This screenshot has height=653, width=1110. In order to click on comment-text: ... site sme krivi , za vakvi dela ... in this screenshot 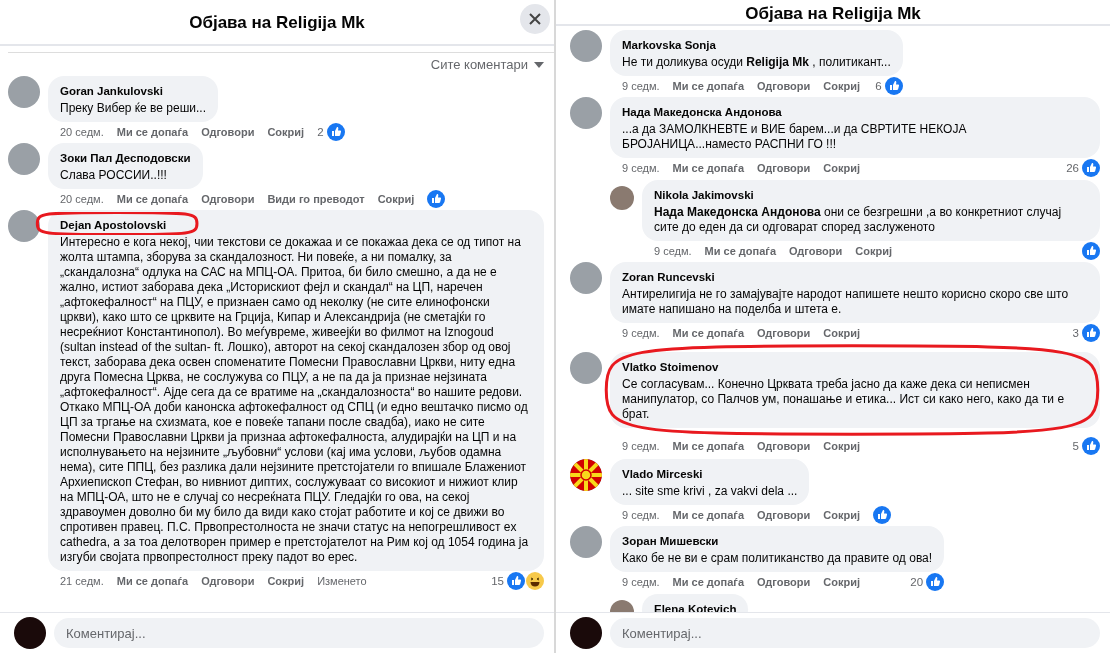, I will do `click(710, 491)`.